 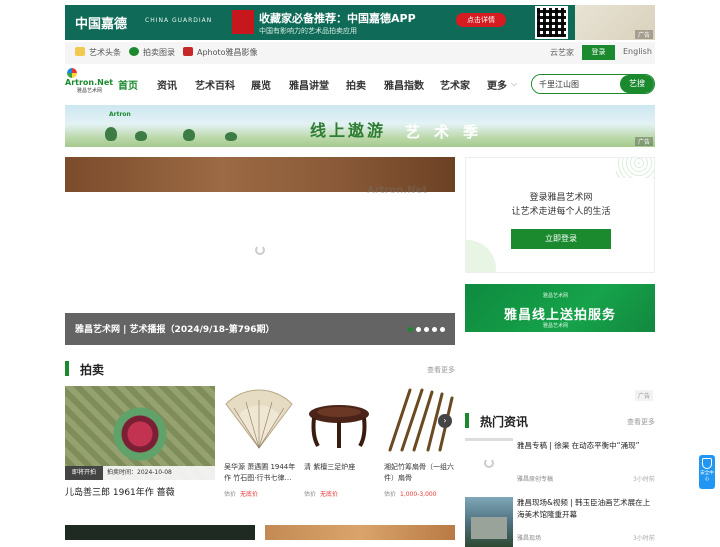 What do you see at coordinates (489, 528) in the screenshot?
I see `building-image` at bounding box center [489, 528].